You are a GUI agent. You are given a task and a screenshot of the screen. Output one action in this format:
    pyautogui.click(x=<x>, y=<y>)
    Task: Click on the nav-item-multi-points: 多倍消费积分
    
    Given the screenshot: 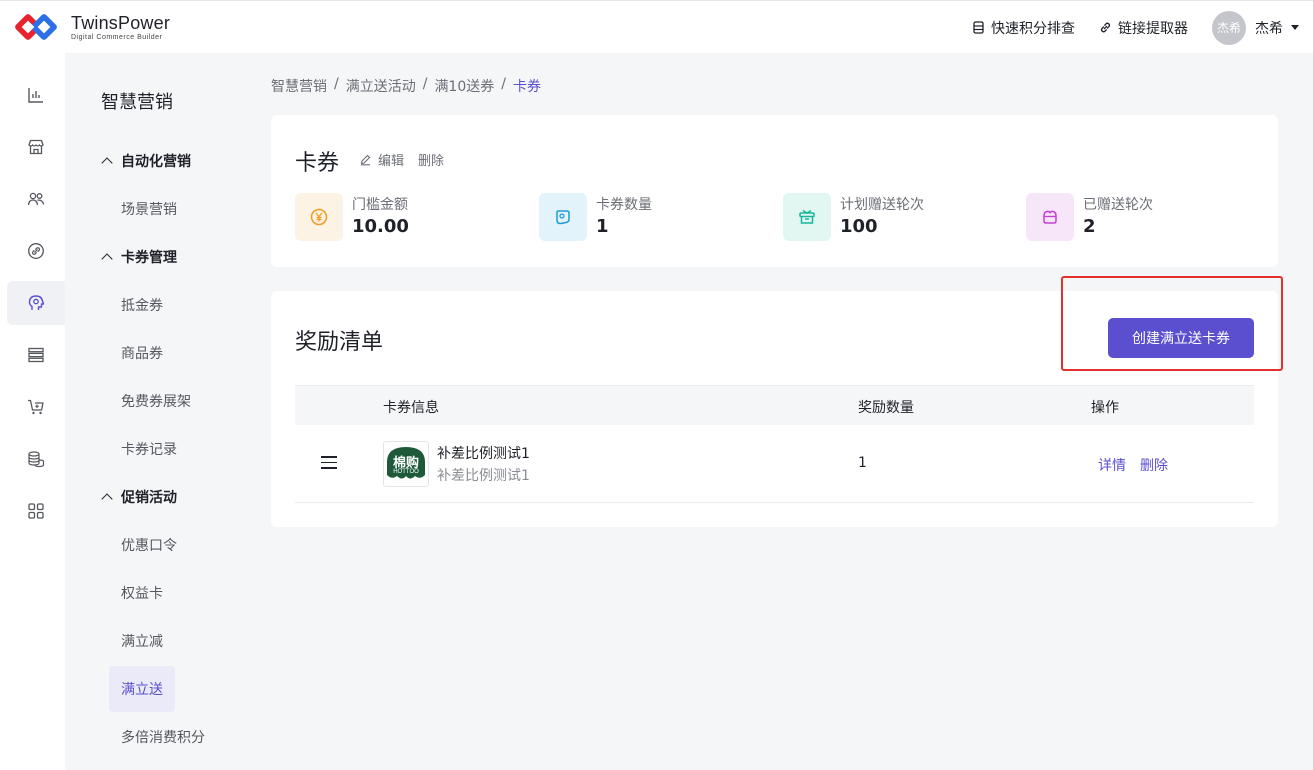 What is the action you would take?
    pyautogui.click(x=164, y=737)
    